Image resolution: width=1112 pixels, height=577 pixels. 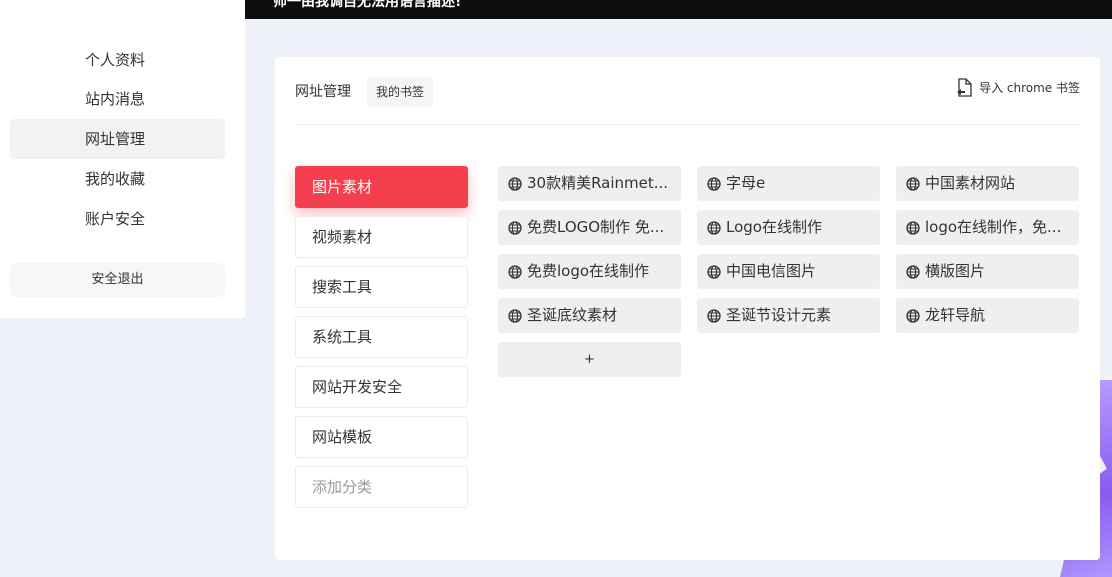 What do you see at coordinates (381, 487) in the screenshot?
I see `add-category-button: 添加分类` at bounding box center [381, 487].